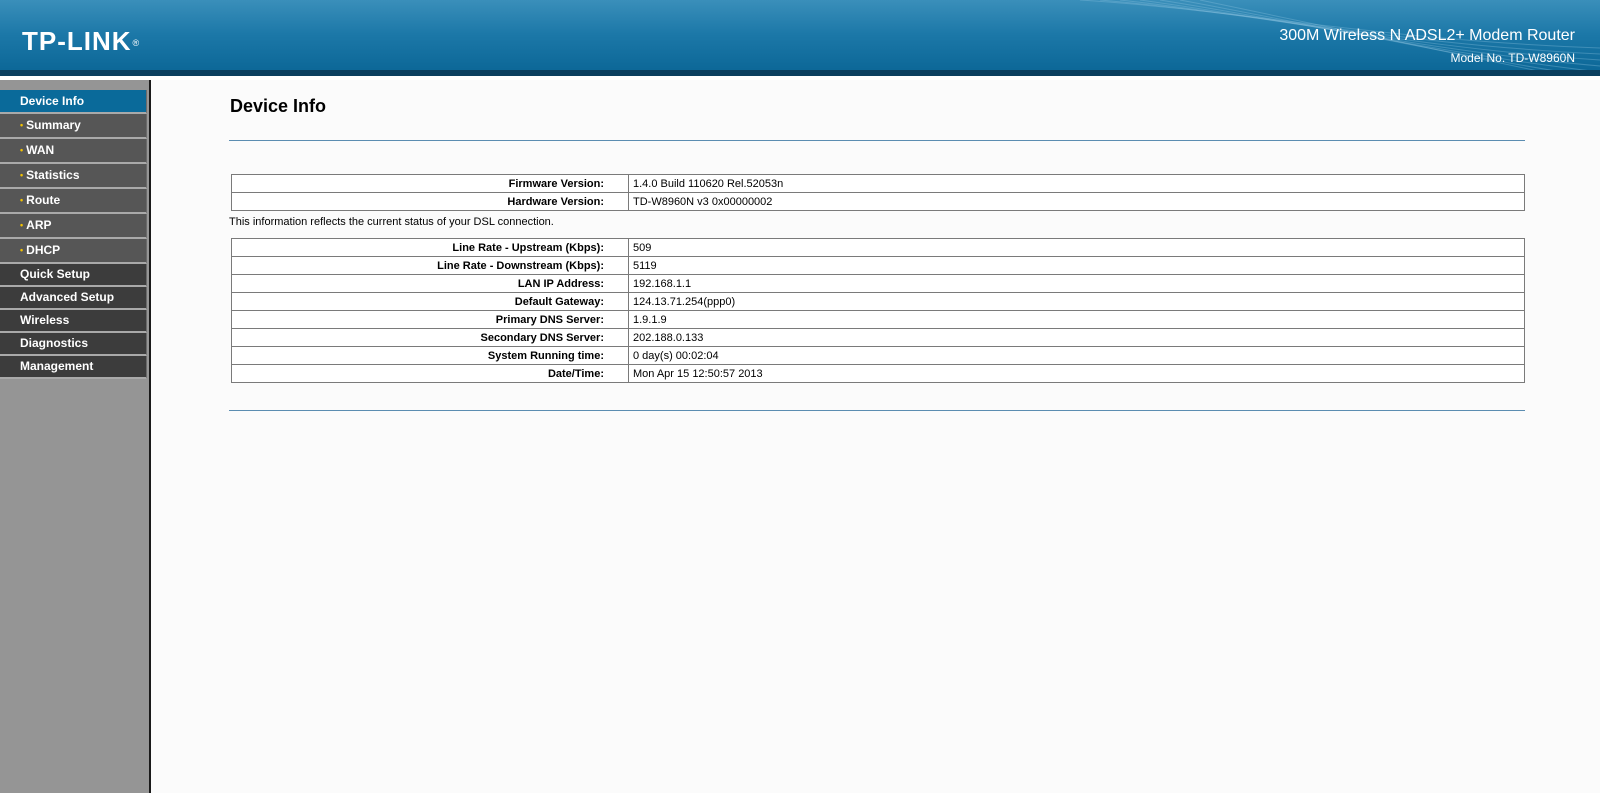 The height and width of the screenshot is (793, 1600). I want to click on upstream-rate-value: 509, so click(1076, 247).